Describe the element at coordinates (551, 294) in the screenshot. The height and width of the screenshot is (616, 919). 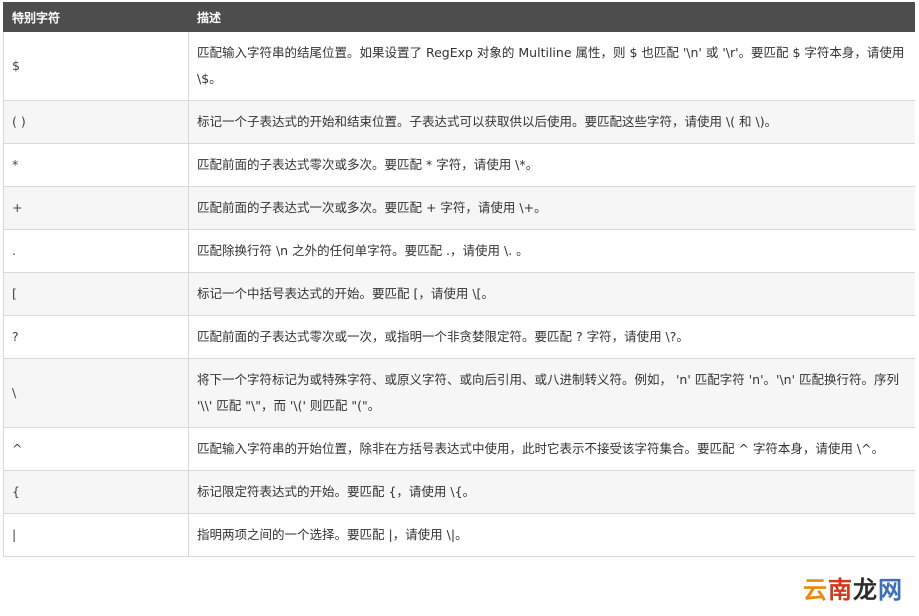
I see `row-description: 标记一个中括号表达式的开始。要匹配 [，请使用 \[。` at that location.